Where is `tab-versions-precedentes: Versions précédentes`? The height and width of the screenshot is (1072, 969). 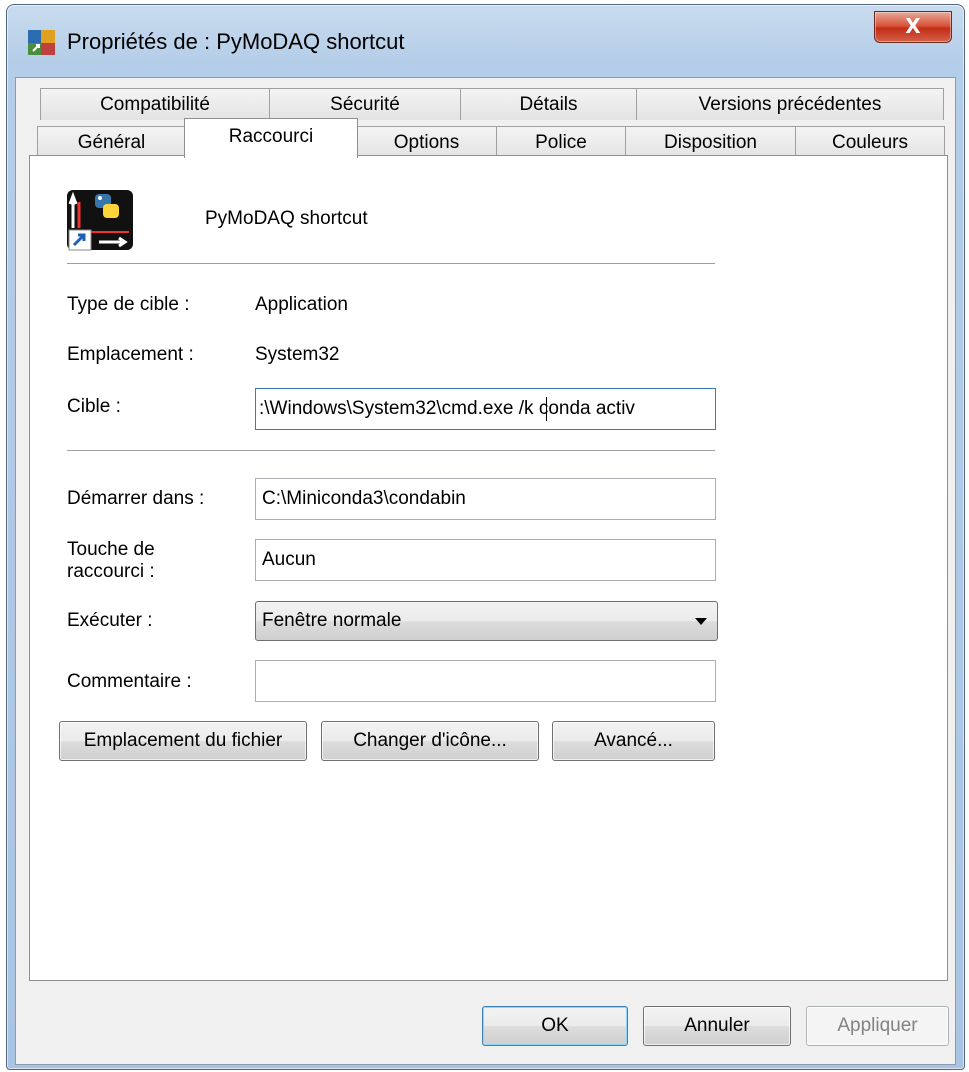 tab-versions-precedentes: Versions précédentes is located at coordinates (790, 104).